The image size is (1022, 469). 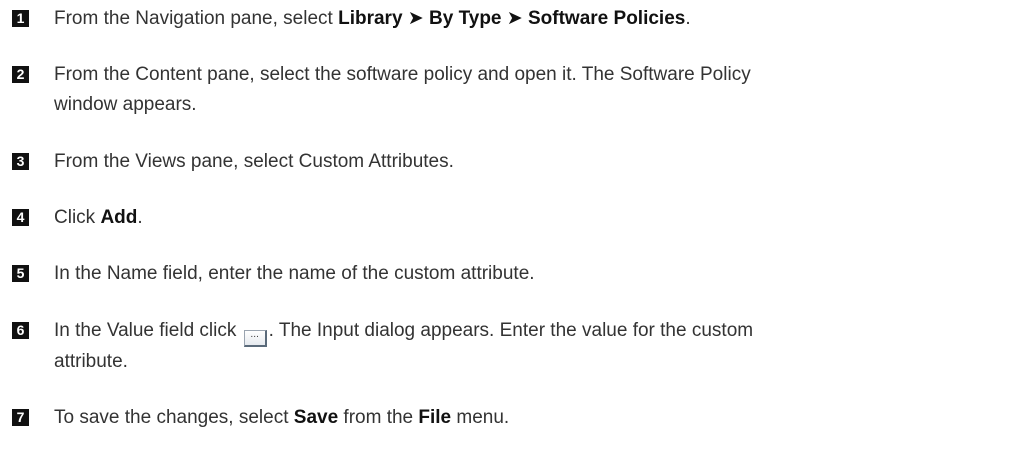 I want to click on library-menu-label: Library, so click(x=370, y=18).